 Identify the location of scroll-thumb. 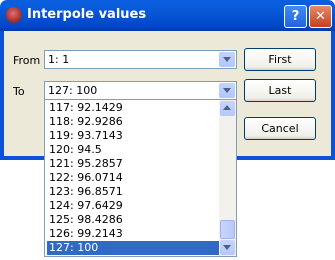
(227, 229).